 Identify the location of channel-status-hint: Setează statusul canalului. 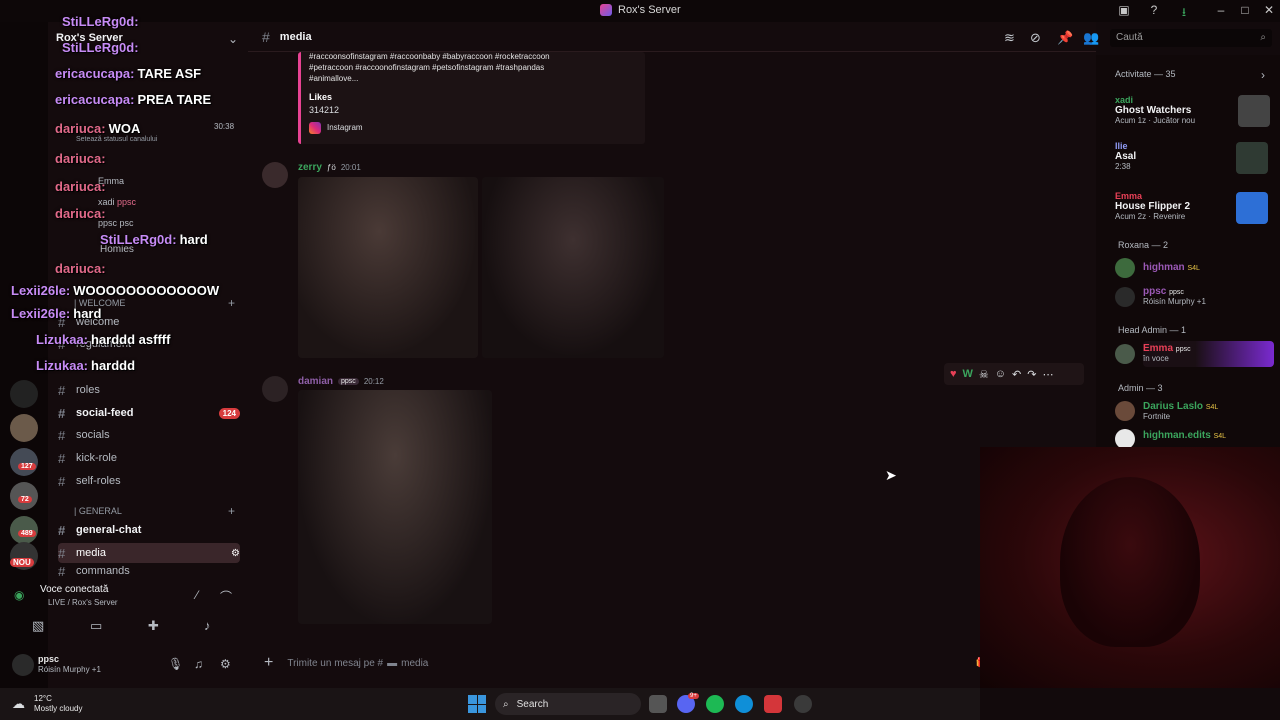
(116, 139).